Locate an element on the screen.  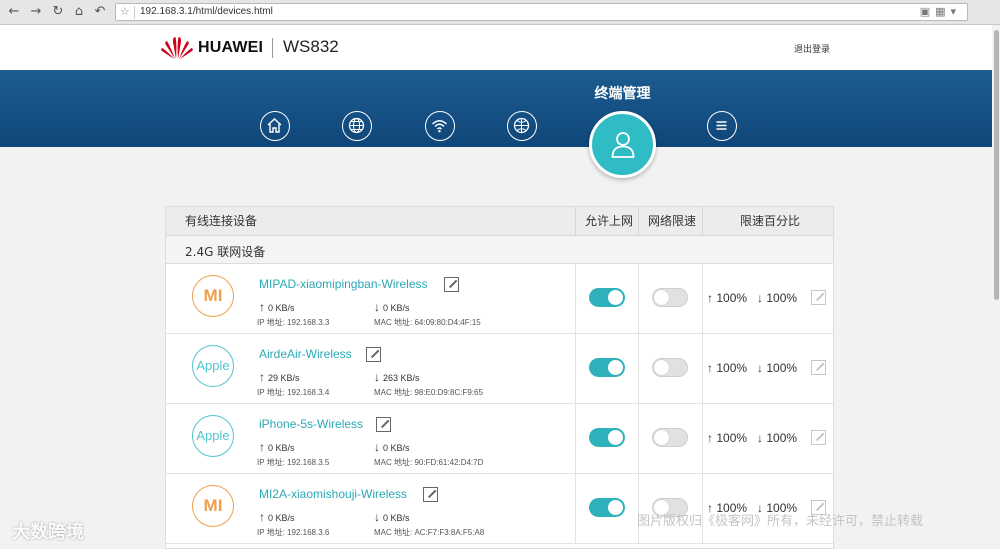
mac-address: MAC 地址: AC:F7:F3:8A:F5:A8 is located at coordinates (429, 532).